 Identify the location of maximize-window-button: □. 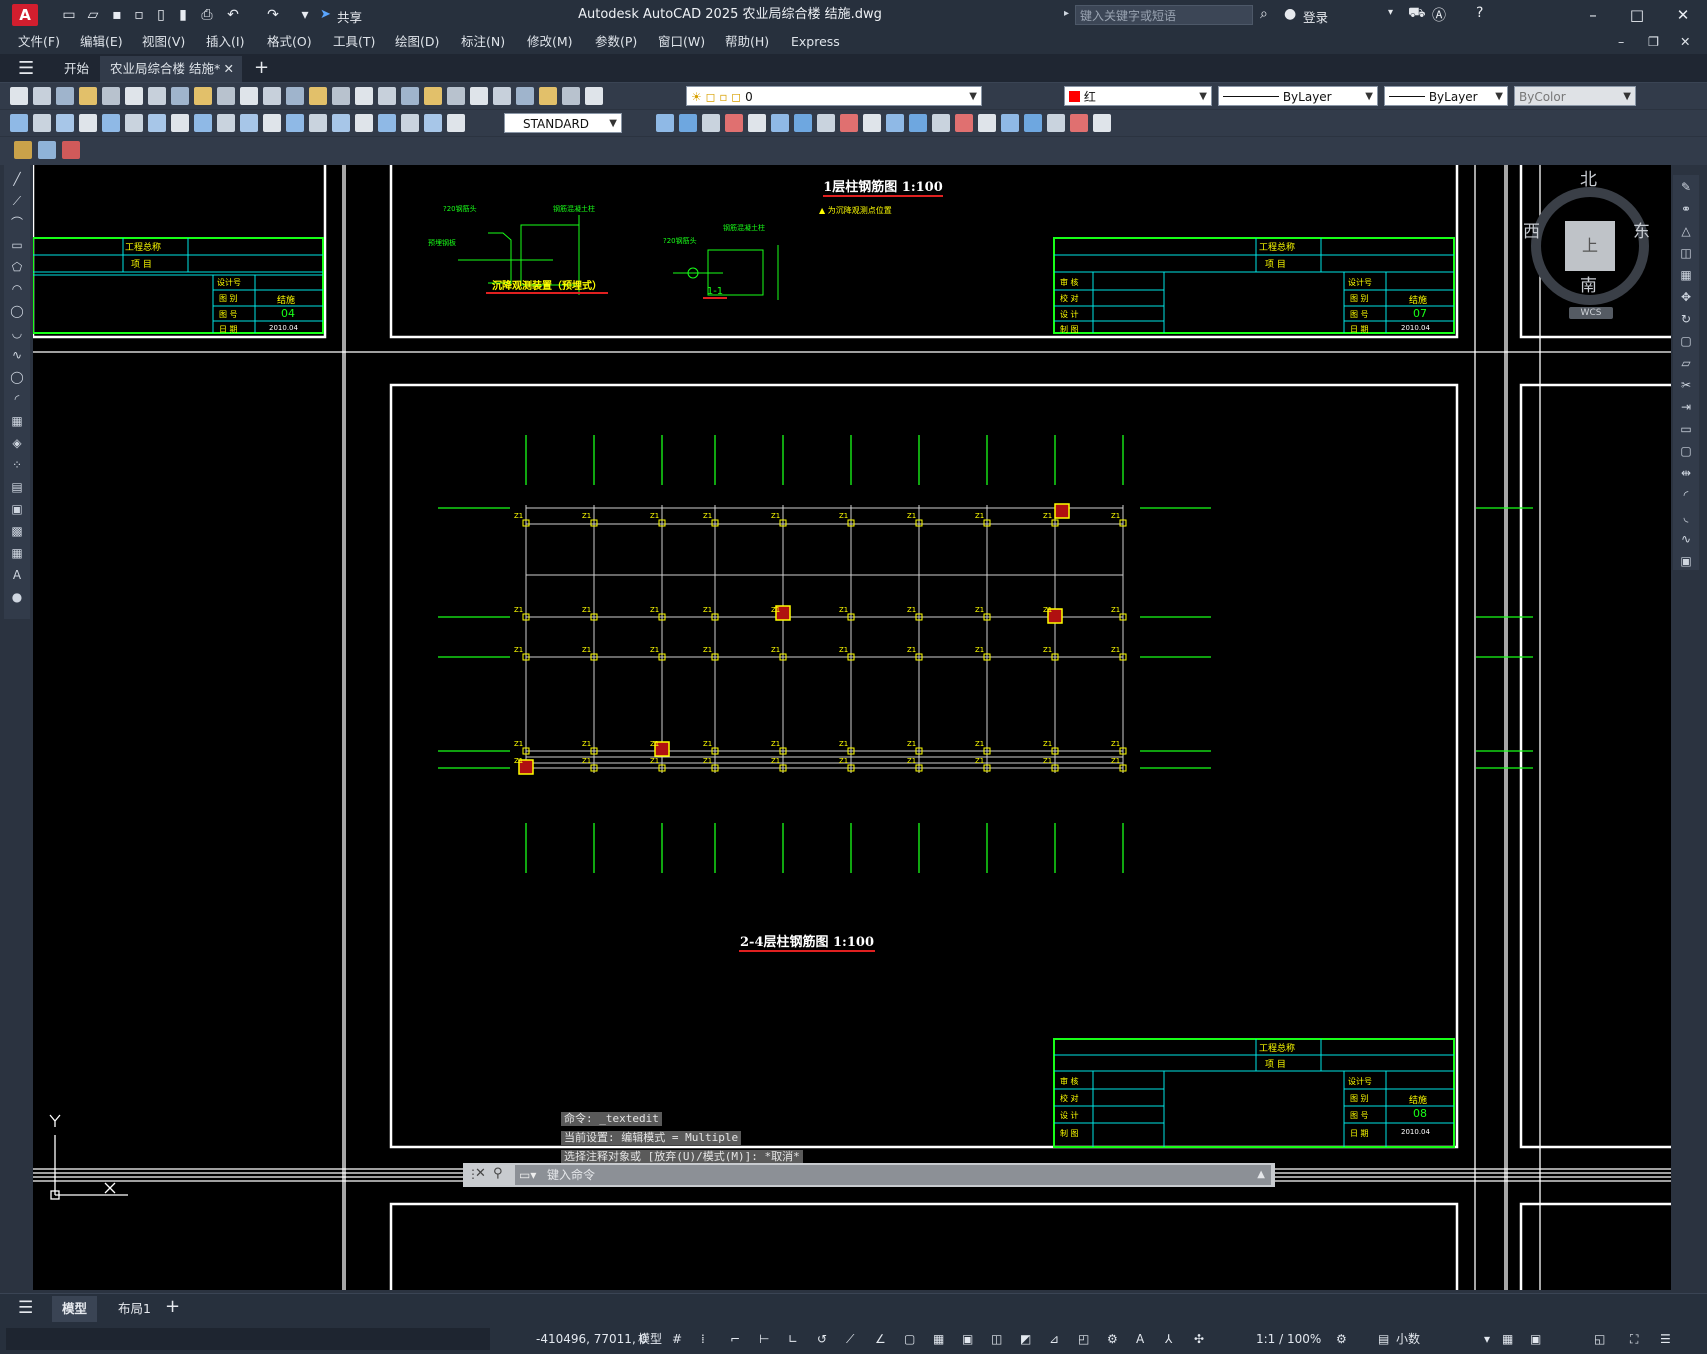
(1637, 15).